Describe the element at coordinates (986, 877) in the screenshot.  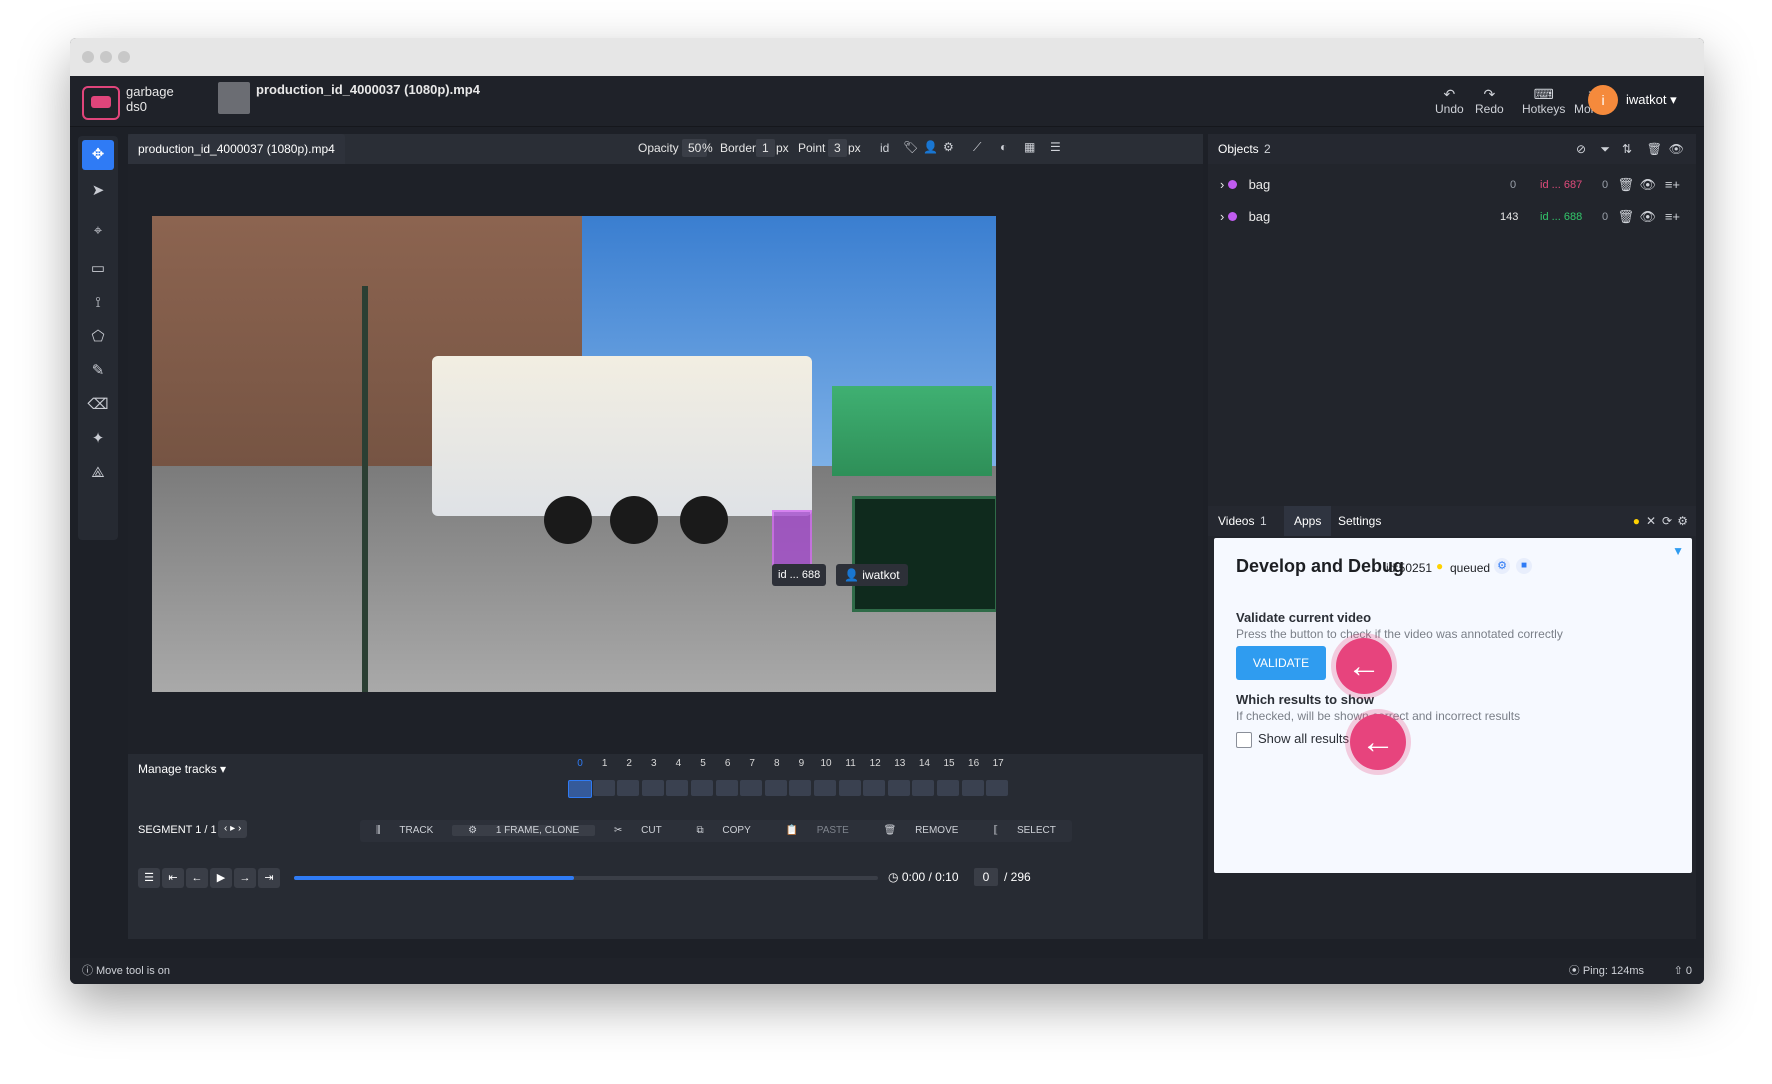
I see `frame-input: 0` at that location.